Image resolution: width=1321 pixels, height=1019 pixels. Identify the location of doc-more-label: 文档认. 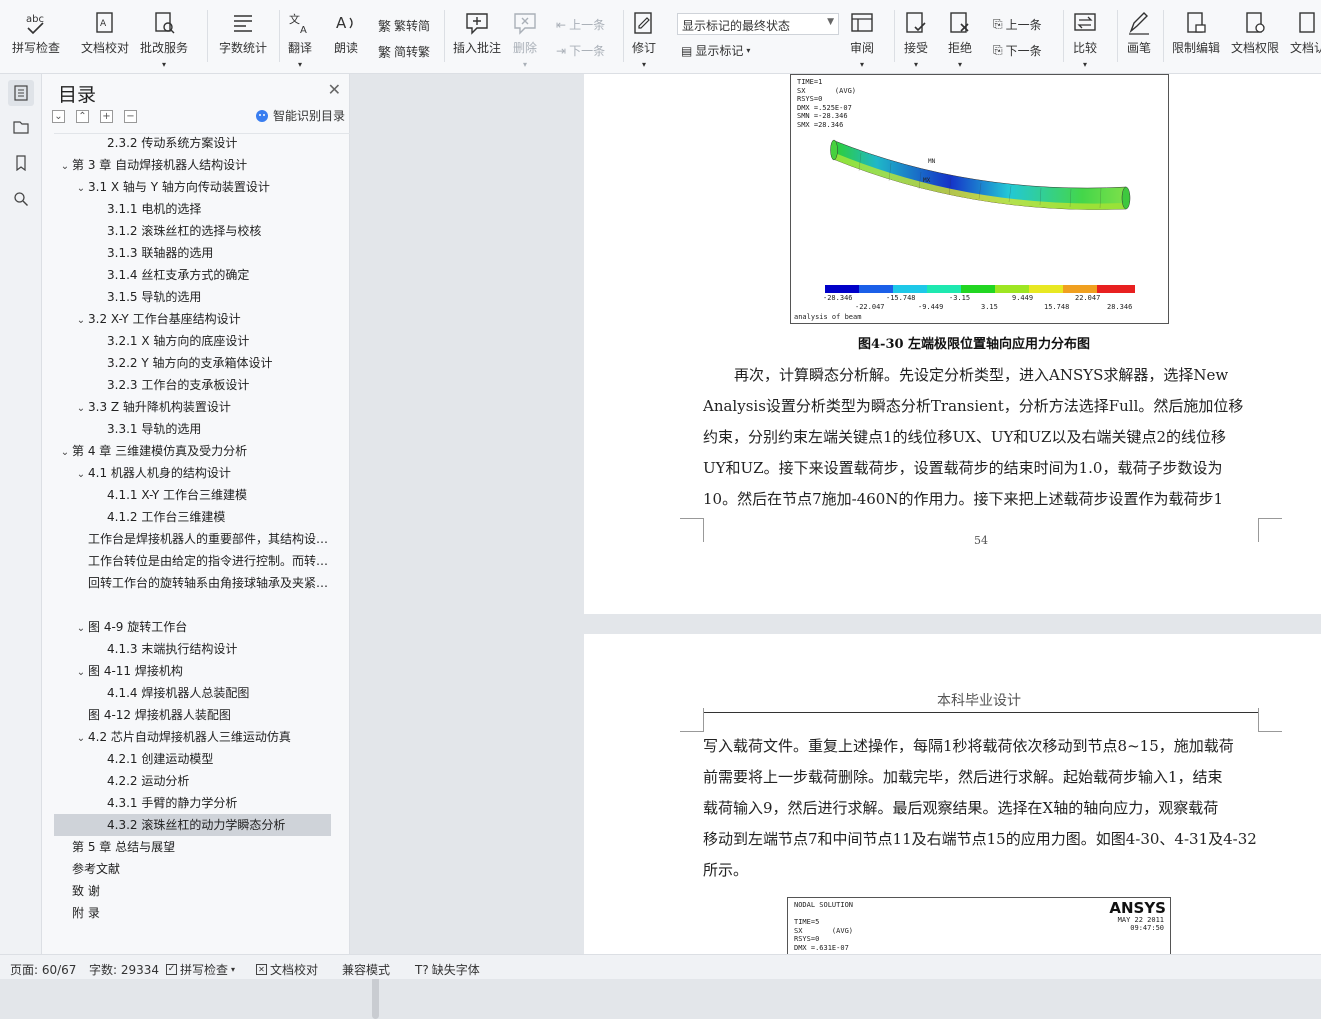
(1305, 48).